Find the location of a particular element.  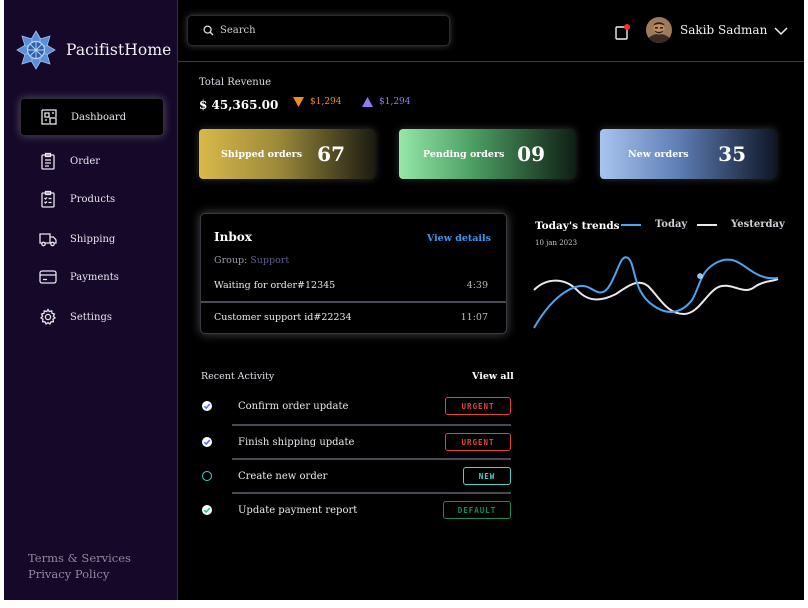

sidebar-item-settings: Settings is located at coordinates (92, 317).